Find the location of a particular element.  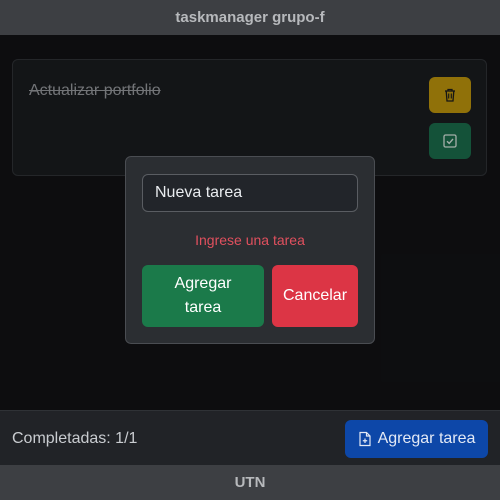

app-title: taskmanager grupo-f is located at coordinates (250, 17).